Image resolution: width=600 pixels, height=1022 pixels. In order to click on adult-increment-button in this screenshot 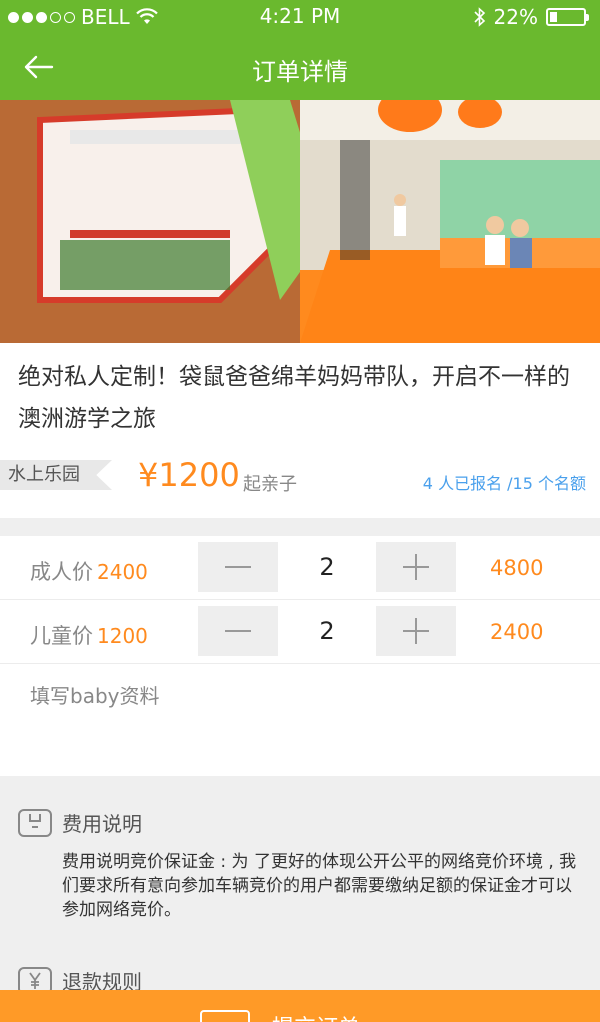, I will do `click(416, 567)`.